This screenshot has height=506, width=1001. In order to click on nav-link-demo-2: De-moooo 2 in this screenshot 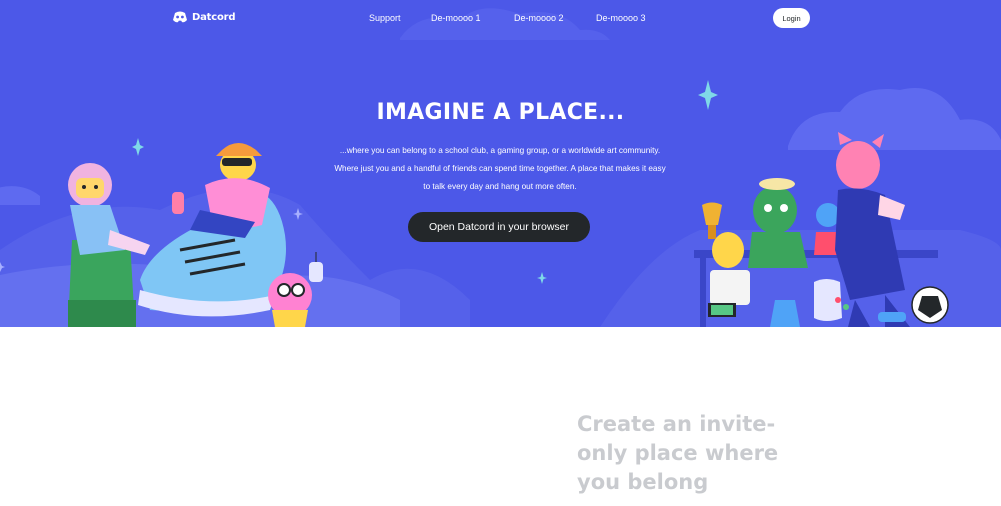, I will do `click(539, 18)`.